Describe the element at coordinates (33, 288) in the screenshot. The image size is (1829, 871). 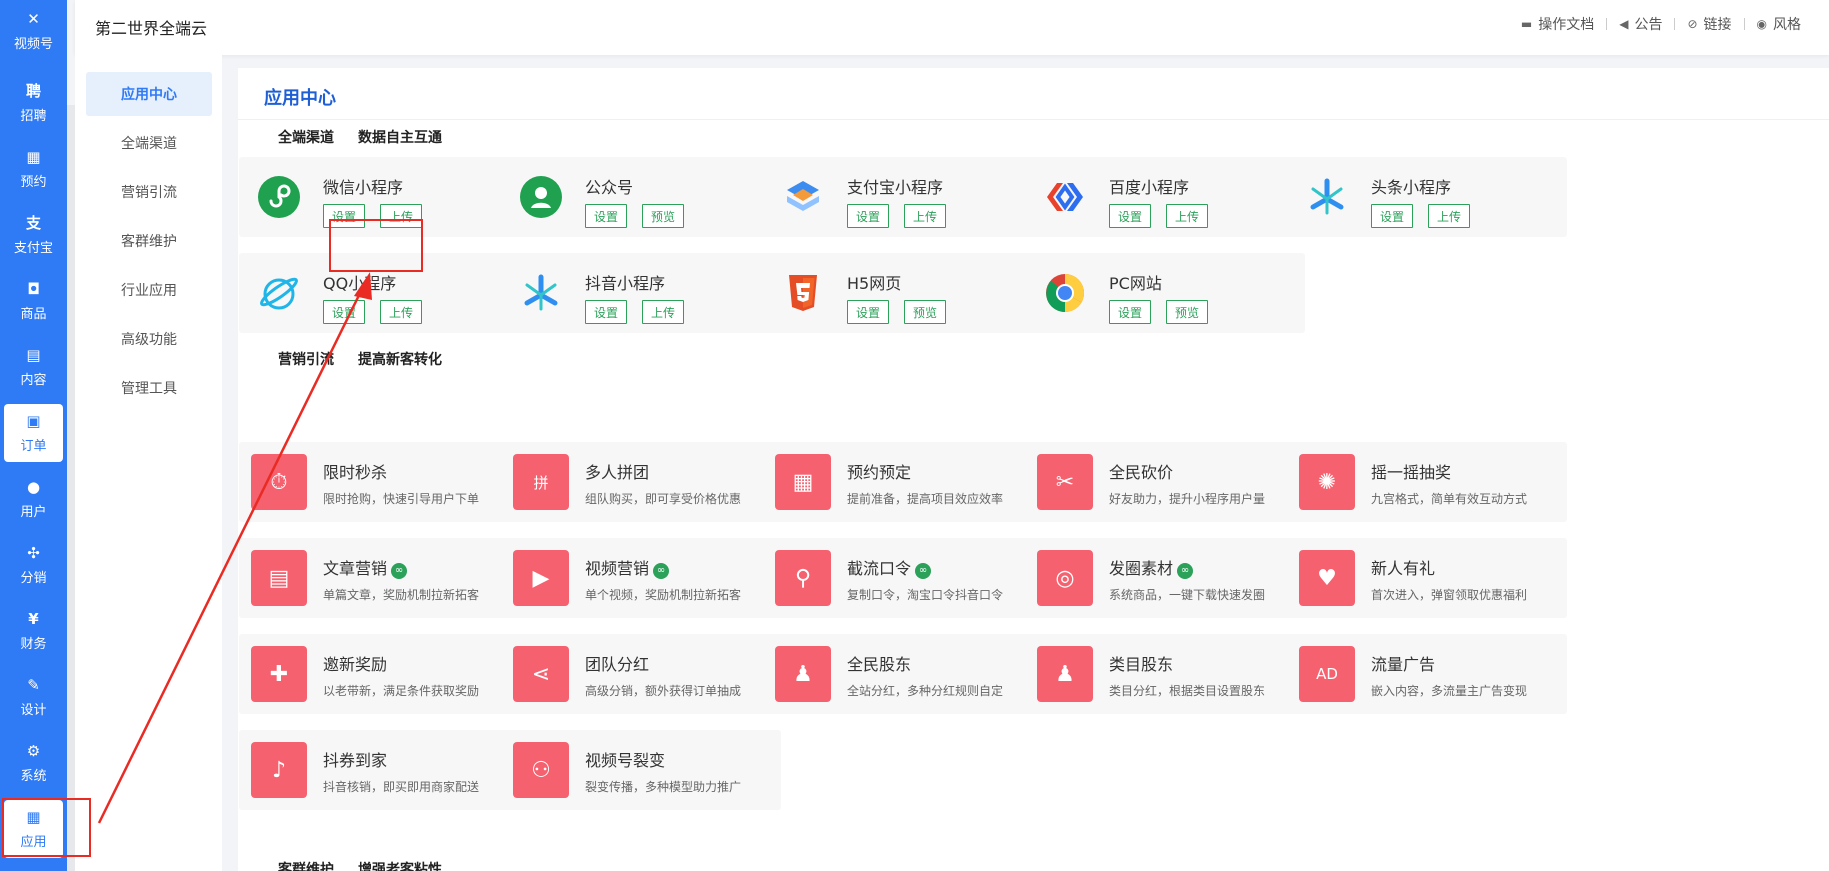
I see `goods-bag-icon: ◘` at that location.